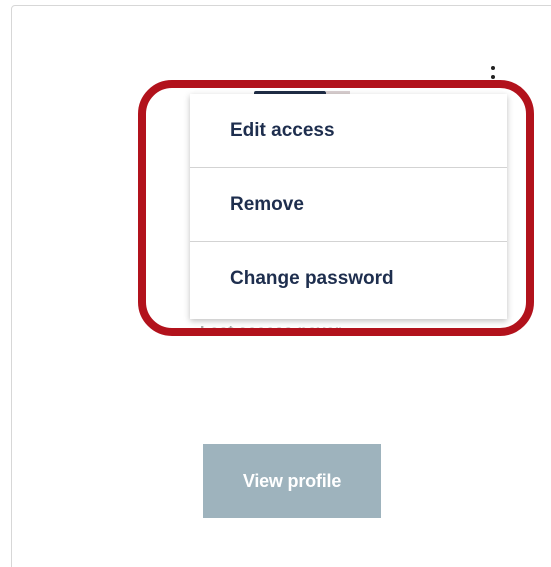  Describe the element at coordinates (312, 278) in the screenshot. I see `menu-item-label: Change password` at that location.